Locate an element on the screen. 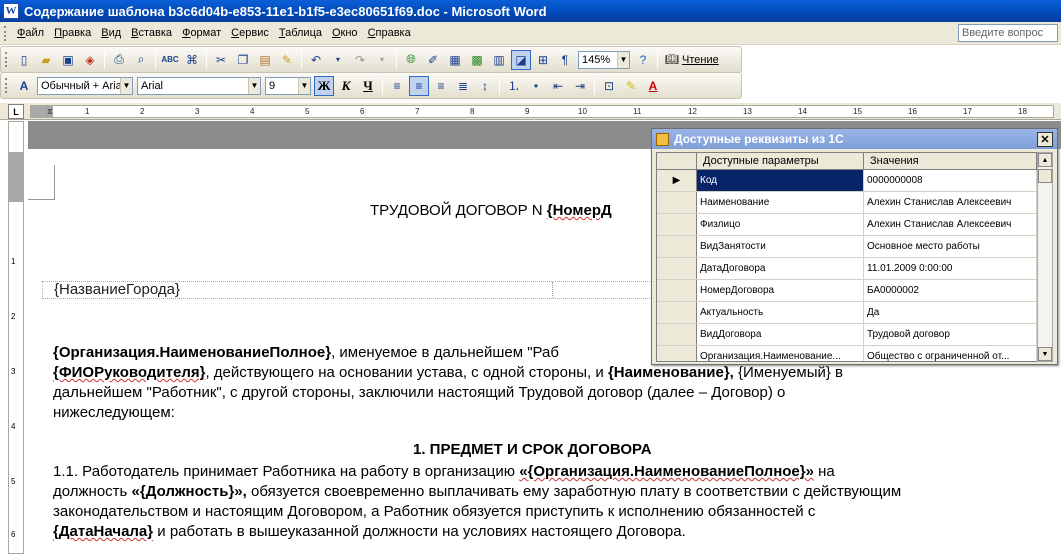  value-cell: 0000000008 is located at coordinates (950, 180).